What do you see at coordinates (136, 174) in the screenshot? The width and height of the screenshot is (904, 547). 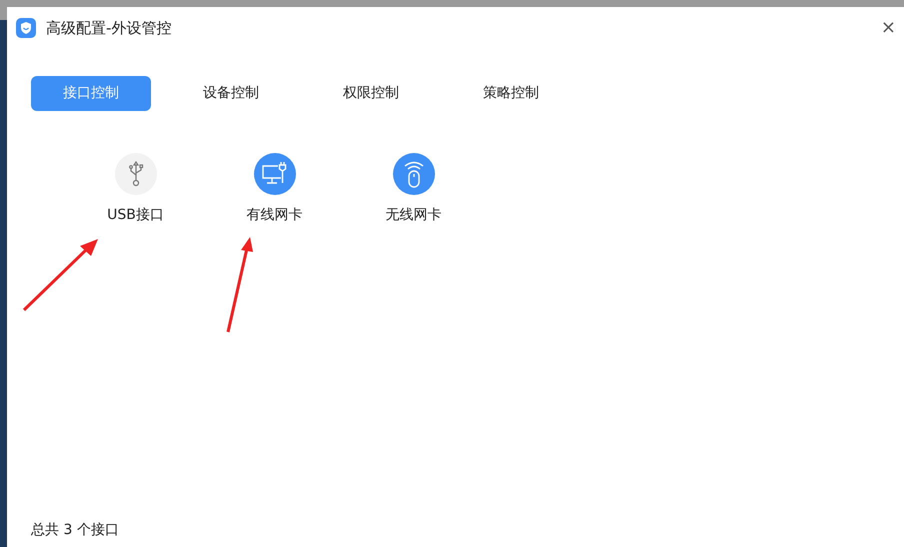 I see `usb-icon` at bounding box center [136, 174].